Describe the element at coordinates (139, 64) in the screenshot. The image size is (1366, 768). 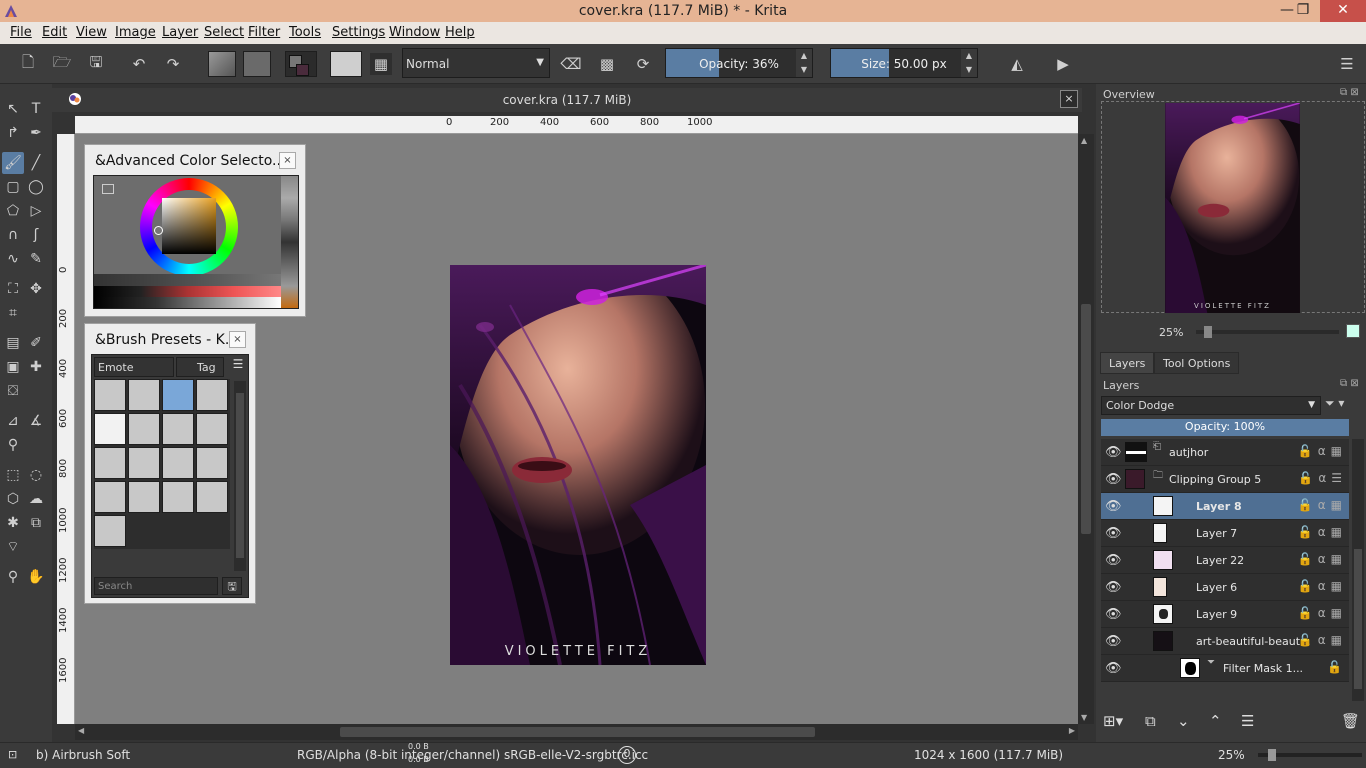
I see `undo-icon: ↶` at that location.